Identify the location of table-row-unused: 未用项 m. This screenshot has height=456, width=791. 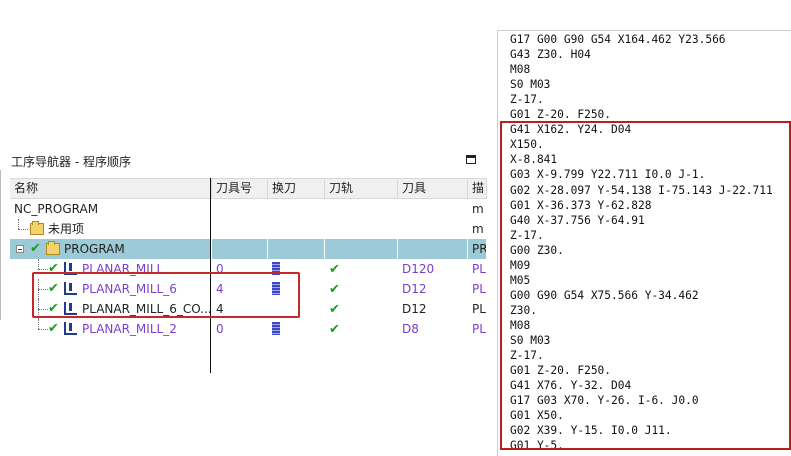
(248, 229).